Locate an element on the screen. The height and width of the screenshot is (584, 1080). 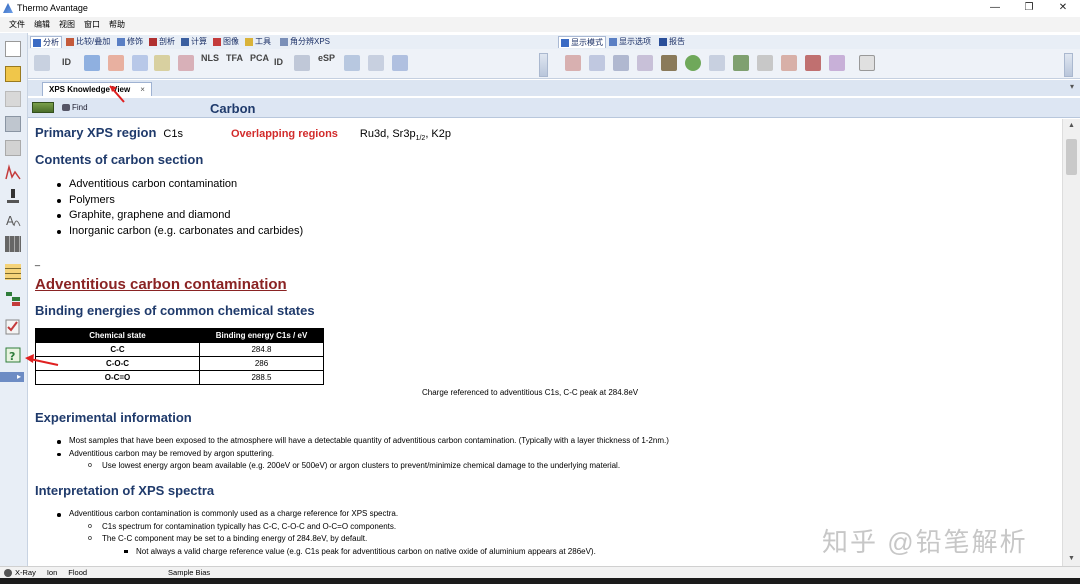
menu-file: 文件 is located at coordinates (17, 24).